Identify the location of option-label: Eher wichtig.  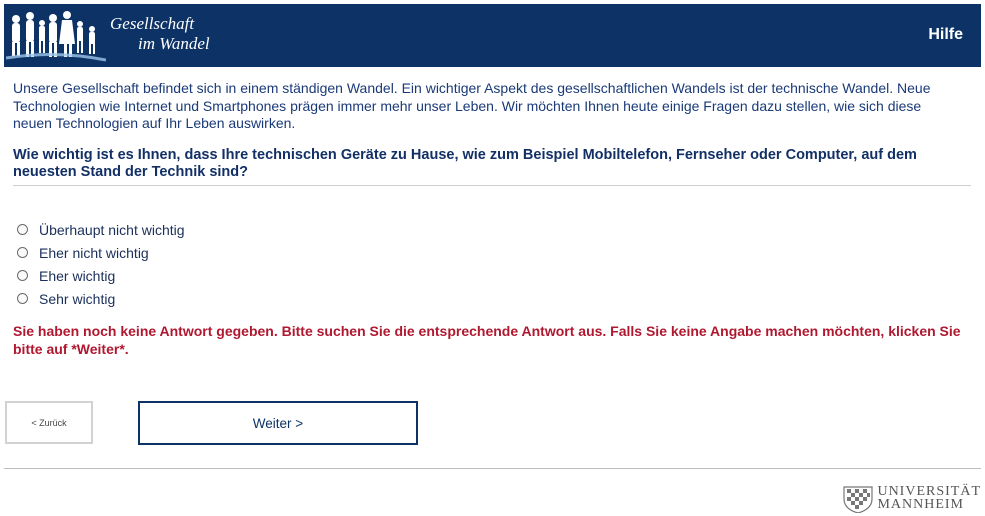
(77, 275).